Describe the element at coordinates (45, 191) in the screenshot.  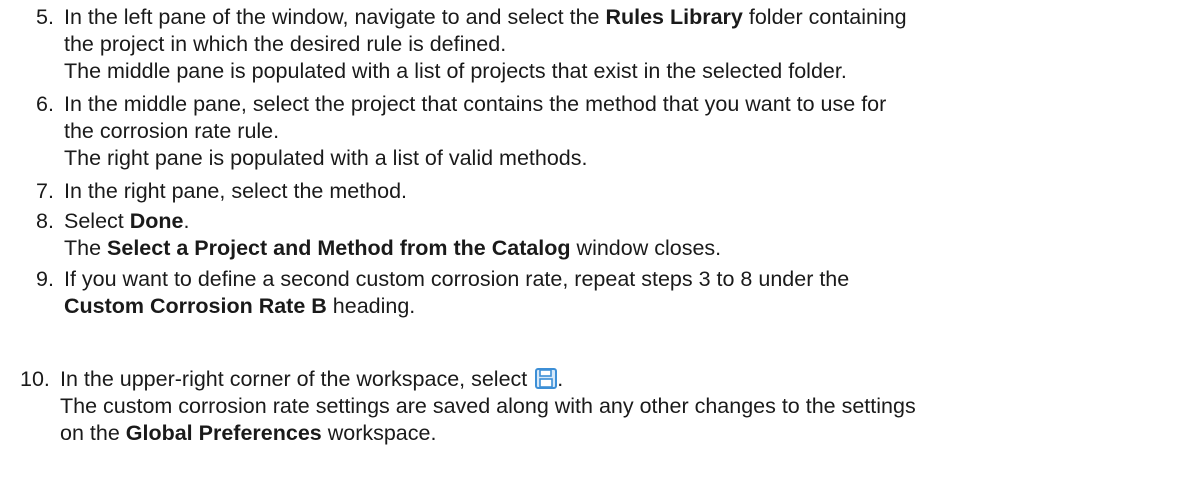
I see `step-number: 7.` at that location.